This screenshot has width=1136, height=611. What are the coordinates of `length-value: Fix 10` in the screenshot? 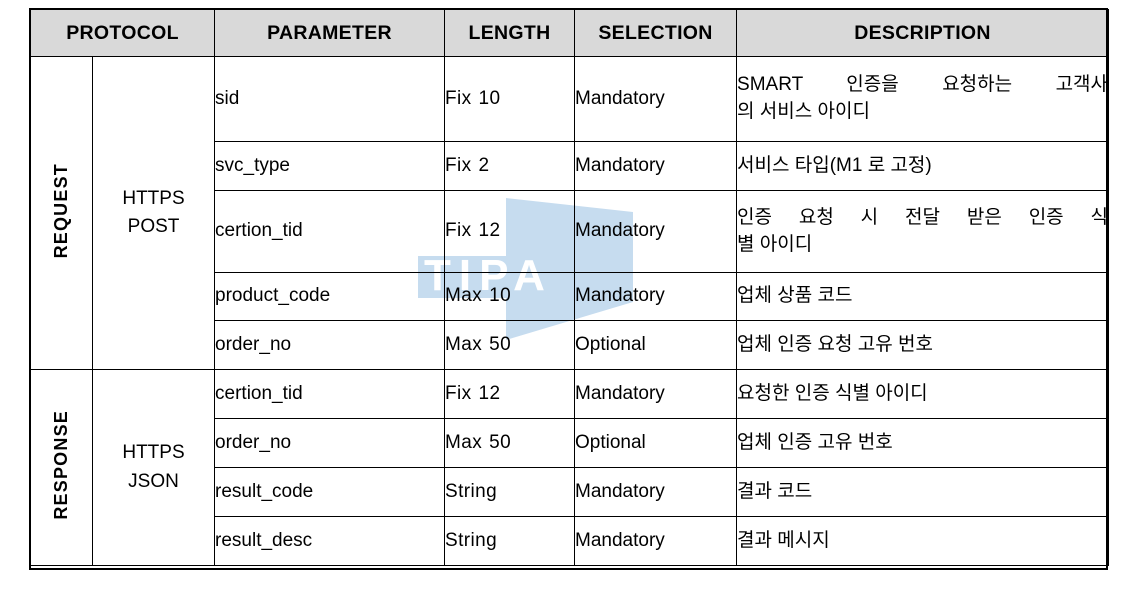 It's located at (510, 99).